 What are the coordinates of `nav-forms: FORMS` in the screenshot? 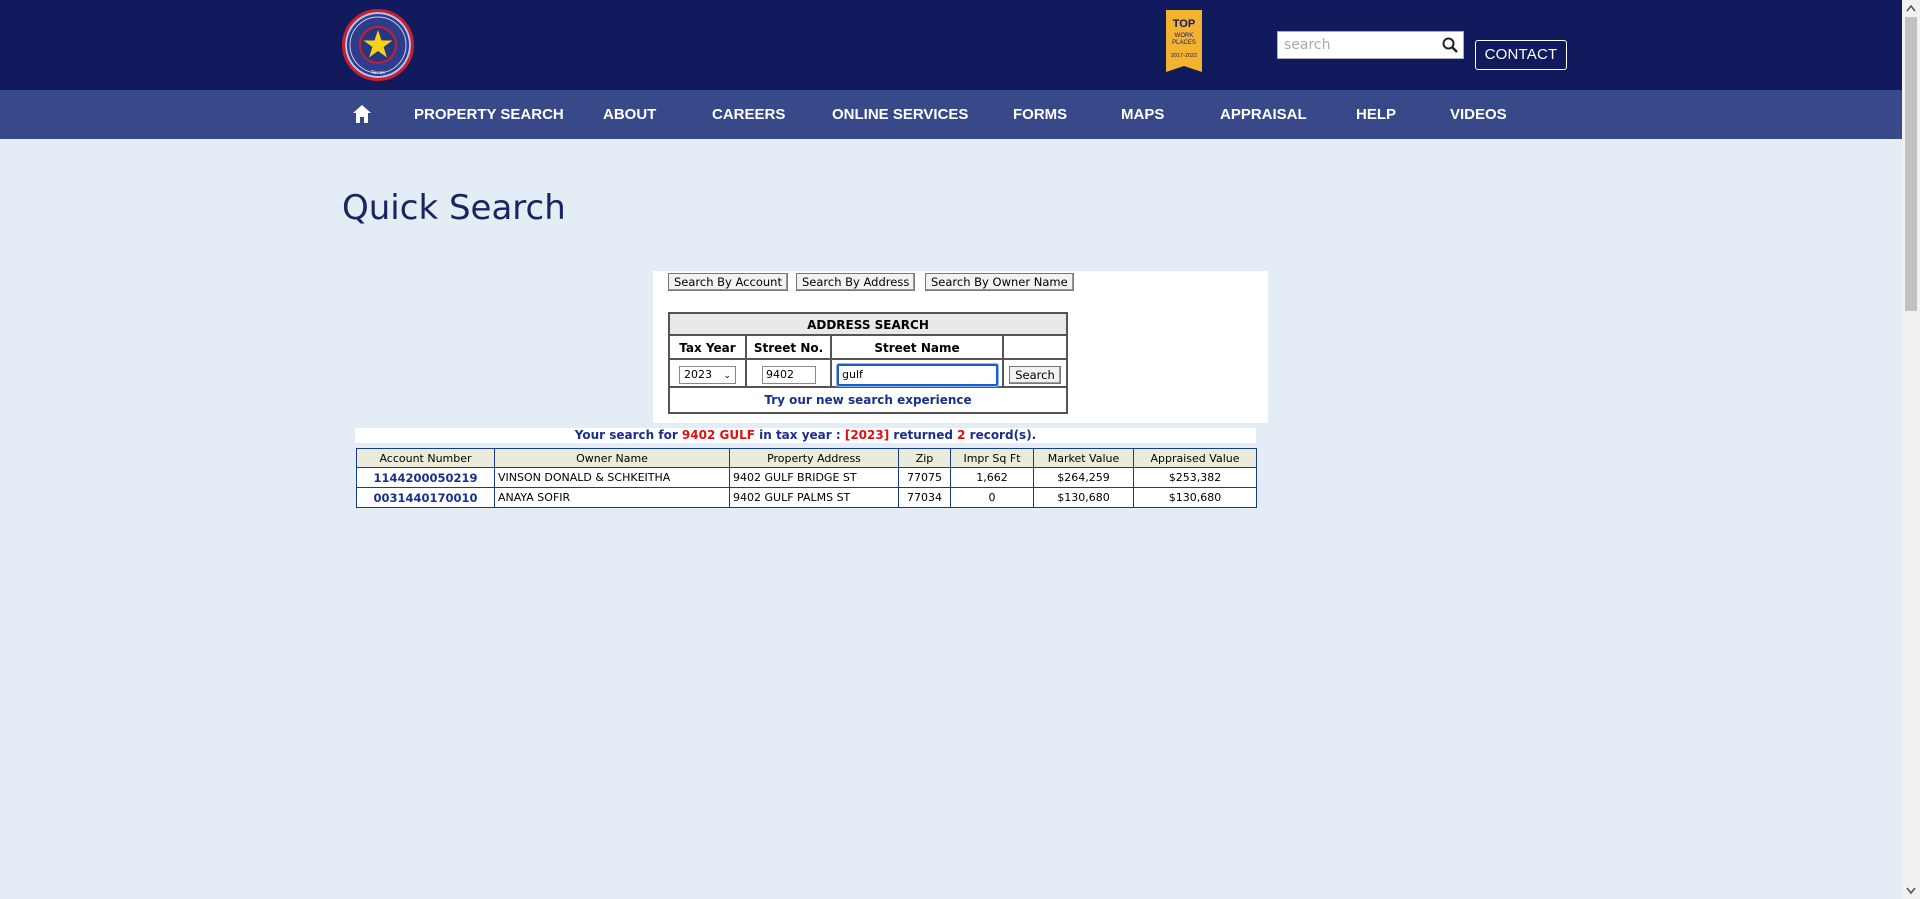 It's located at (1040, 114).